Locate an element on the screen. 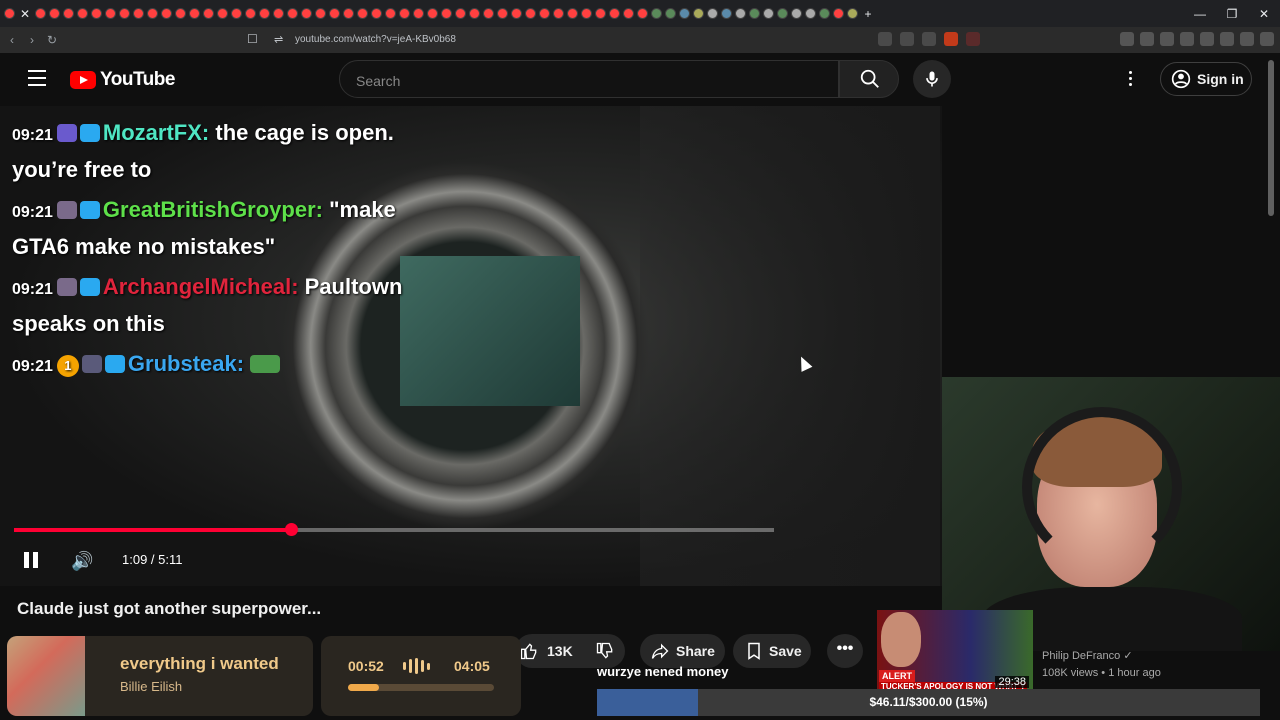  zoom-icon is located at coordinates (907, 39).